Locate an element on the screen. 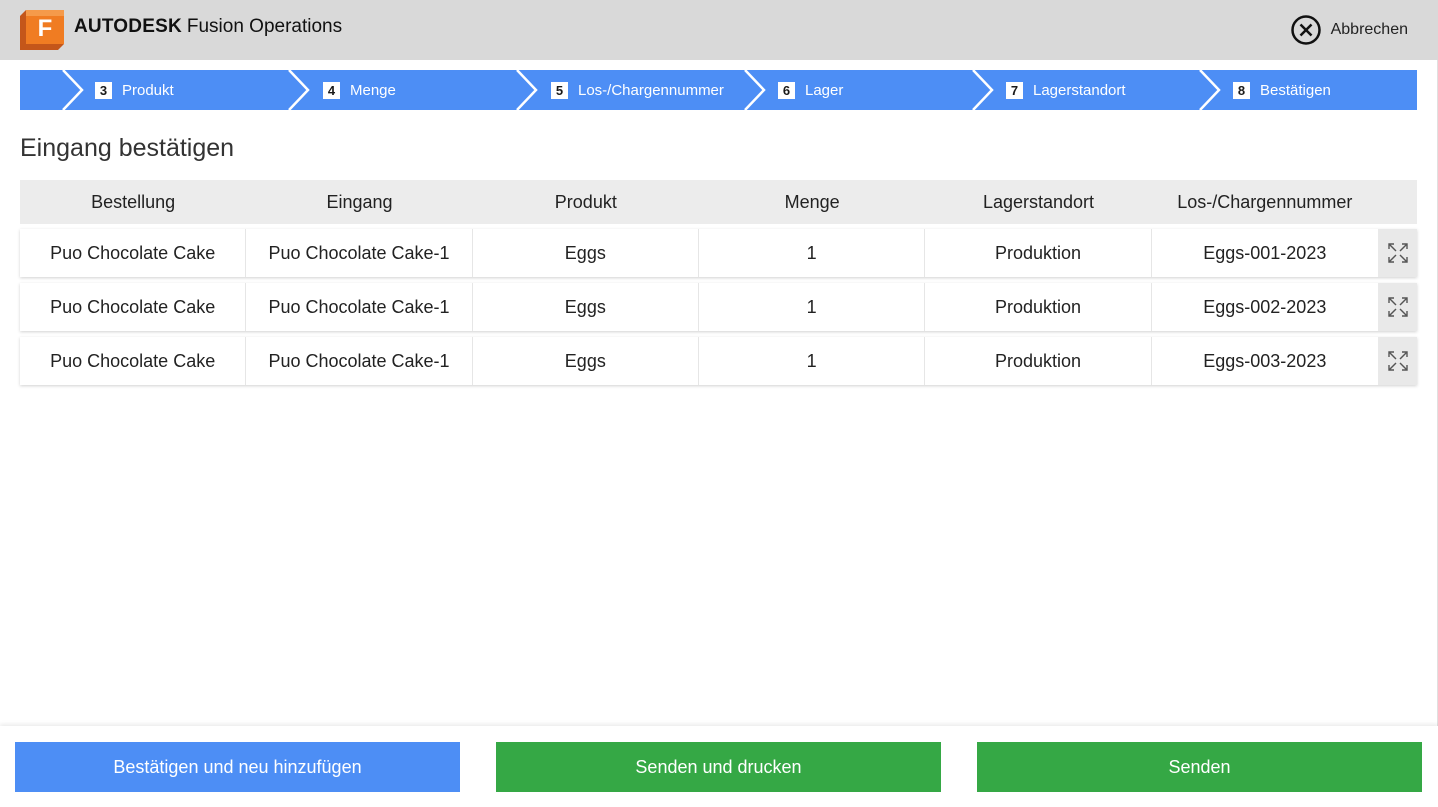 This screenshot has height=807, width=1438. step-number: 8 is located at coordinates (1241, 90).